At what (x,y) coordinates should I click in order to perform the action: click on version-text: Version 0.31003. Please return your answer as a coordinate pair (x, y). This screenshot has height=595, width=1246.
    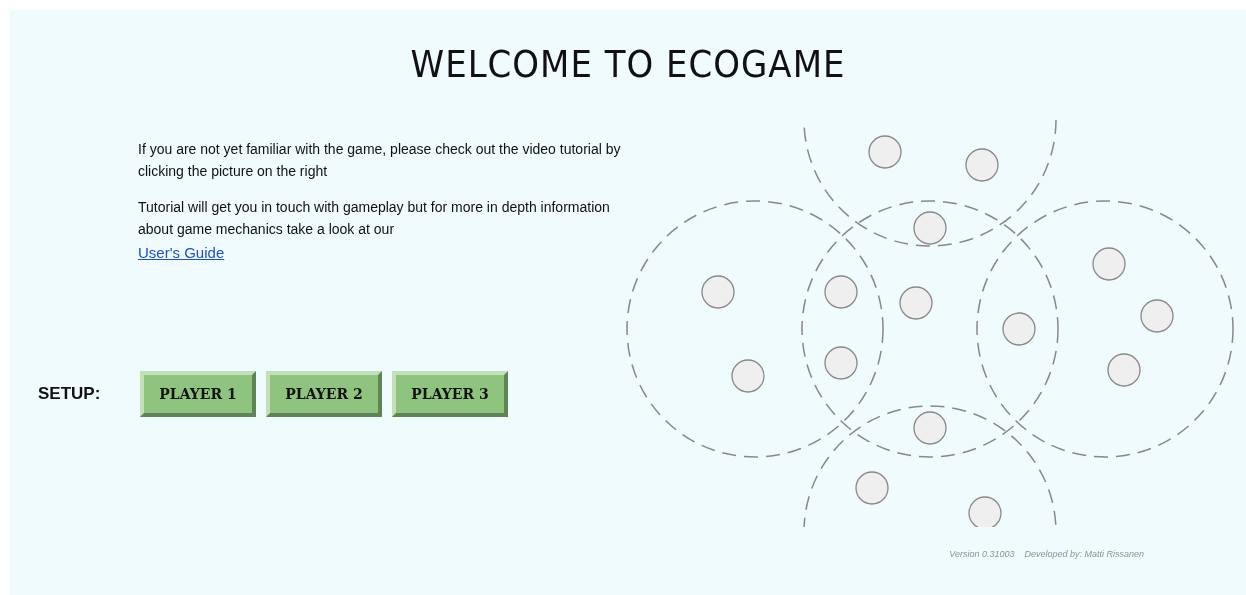
    Looking at the image, I should click on (982, 554).